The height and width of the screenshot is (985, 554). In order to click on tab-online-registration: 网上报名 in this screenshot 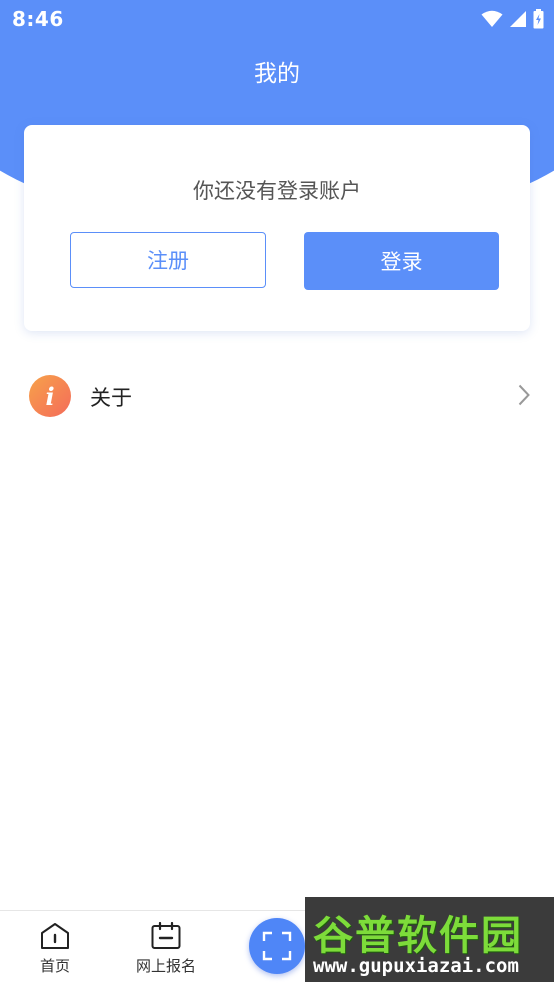, I will do `click(166, 948)`.